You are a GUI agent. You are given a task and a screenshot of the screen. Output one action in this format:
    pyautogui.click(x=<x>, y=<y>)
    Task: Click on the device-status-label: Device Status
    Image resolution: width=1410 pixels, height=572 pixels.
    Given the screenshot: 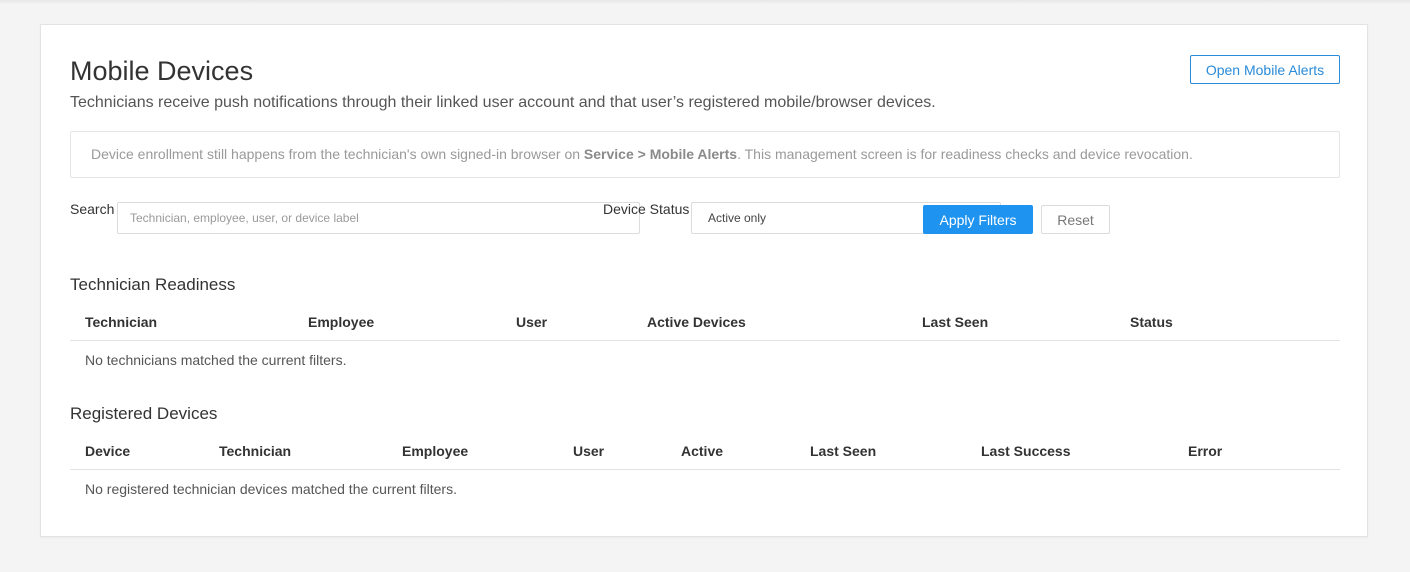 What is the action you would take?
    pyautogui.click(x=646, y=209)
    